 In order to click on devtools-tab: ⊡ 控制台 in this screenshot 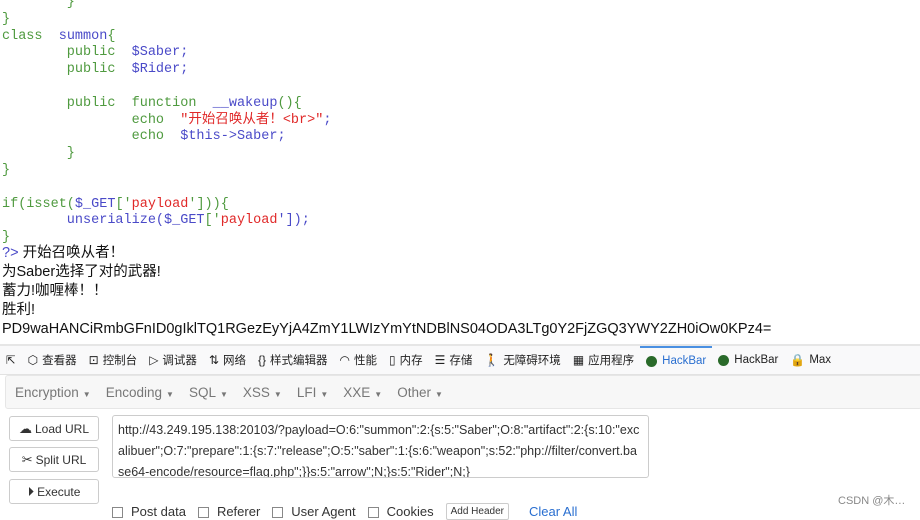, I will do `click(113, 360)`.